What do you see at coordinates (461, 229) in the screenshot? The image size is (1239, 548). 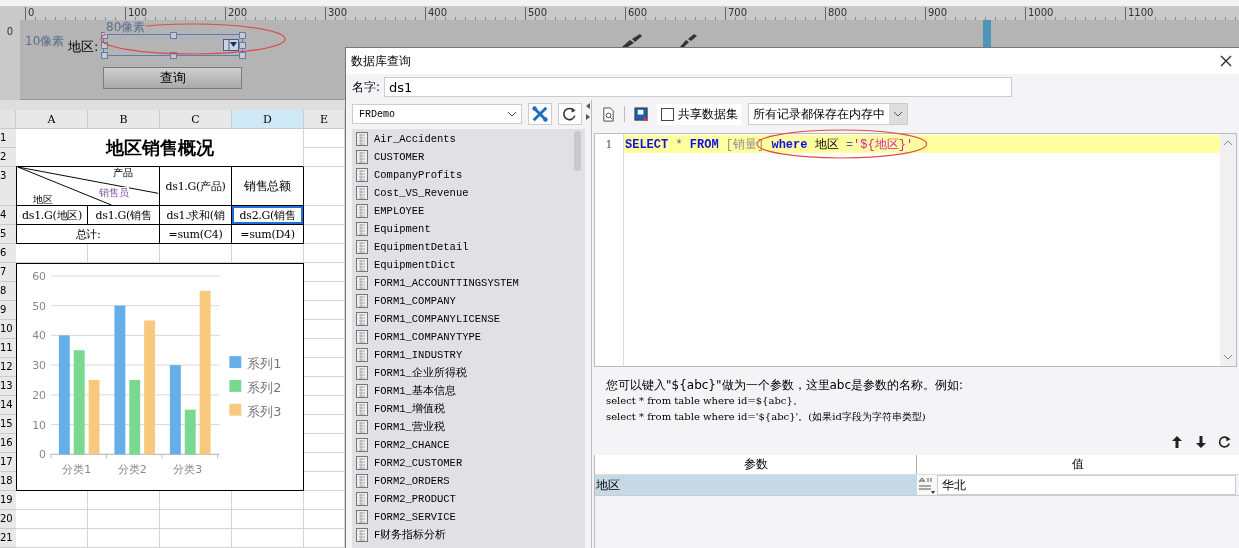 I see `table-list-item: Equipment` at bounding box center [461, 229].